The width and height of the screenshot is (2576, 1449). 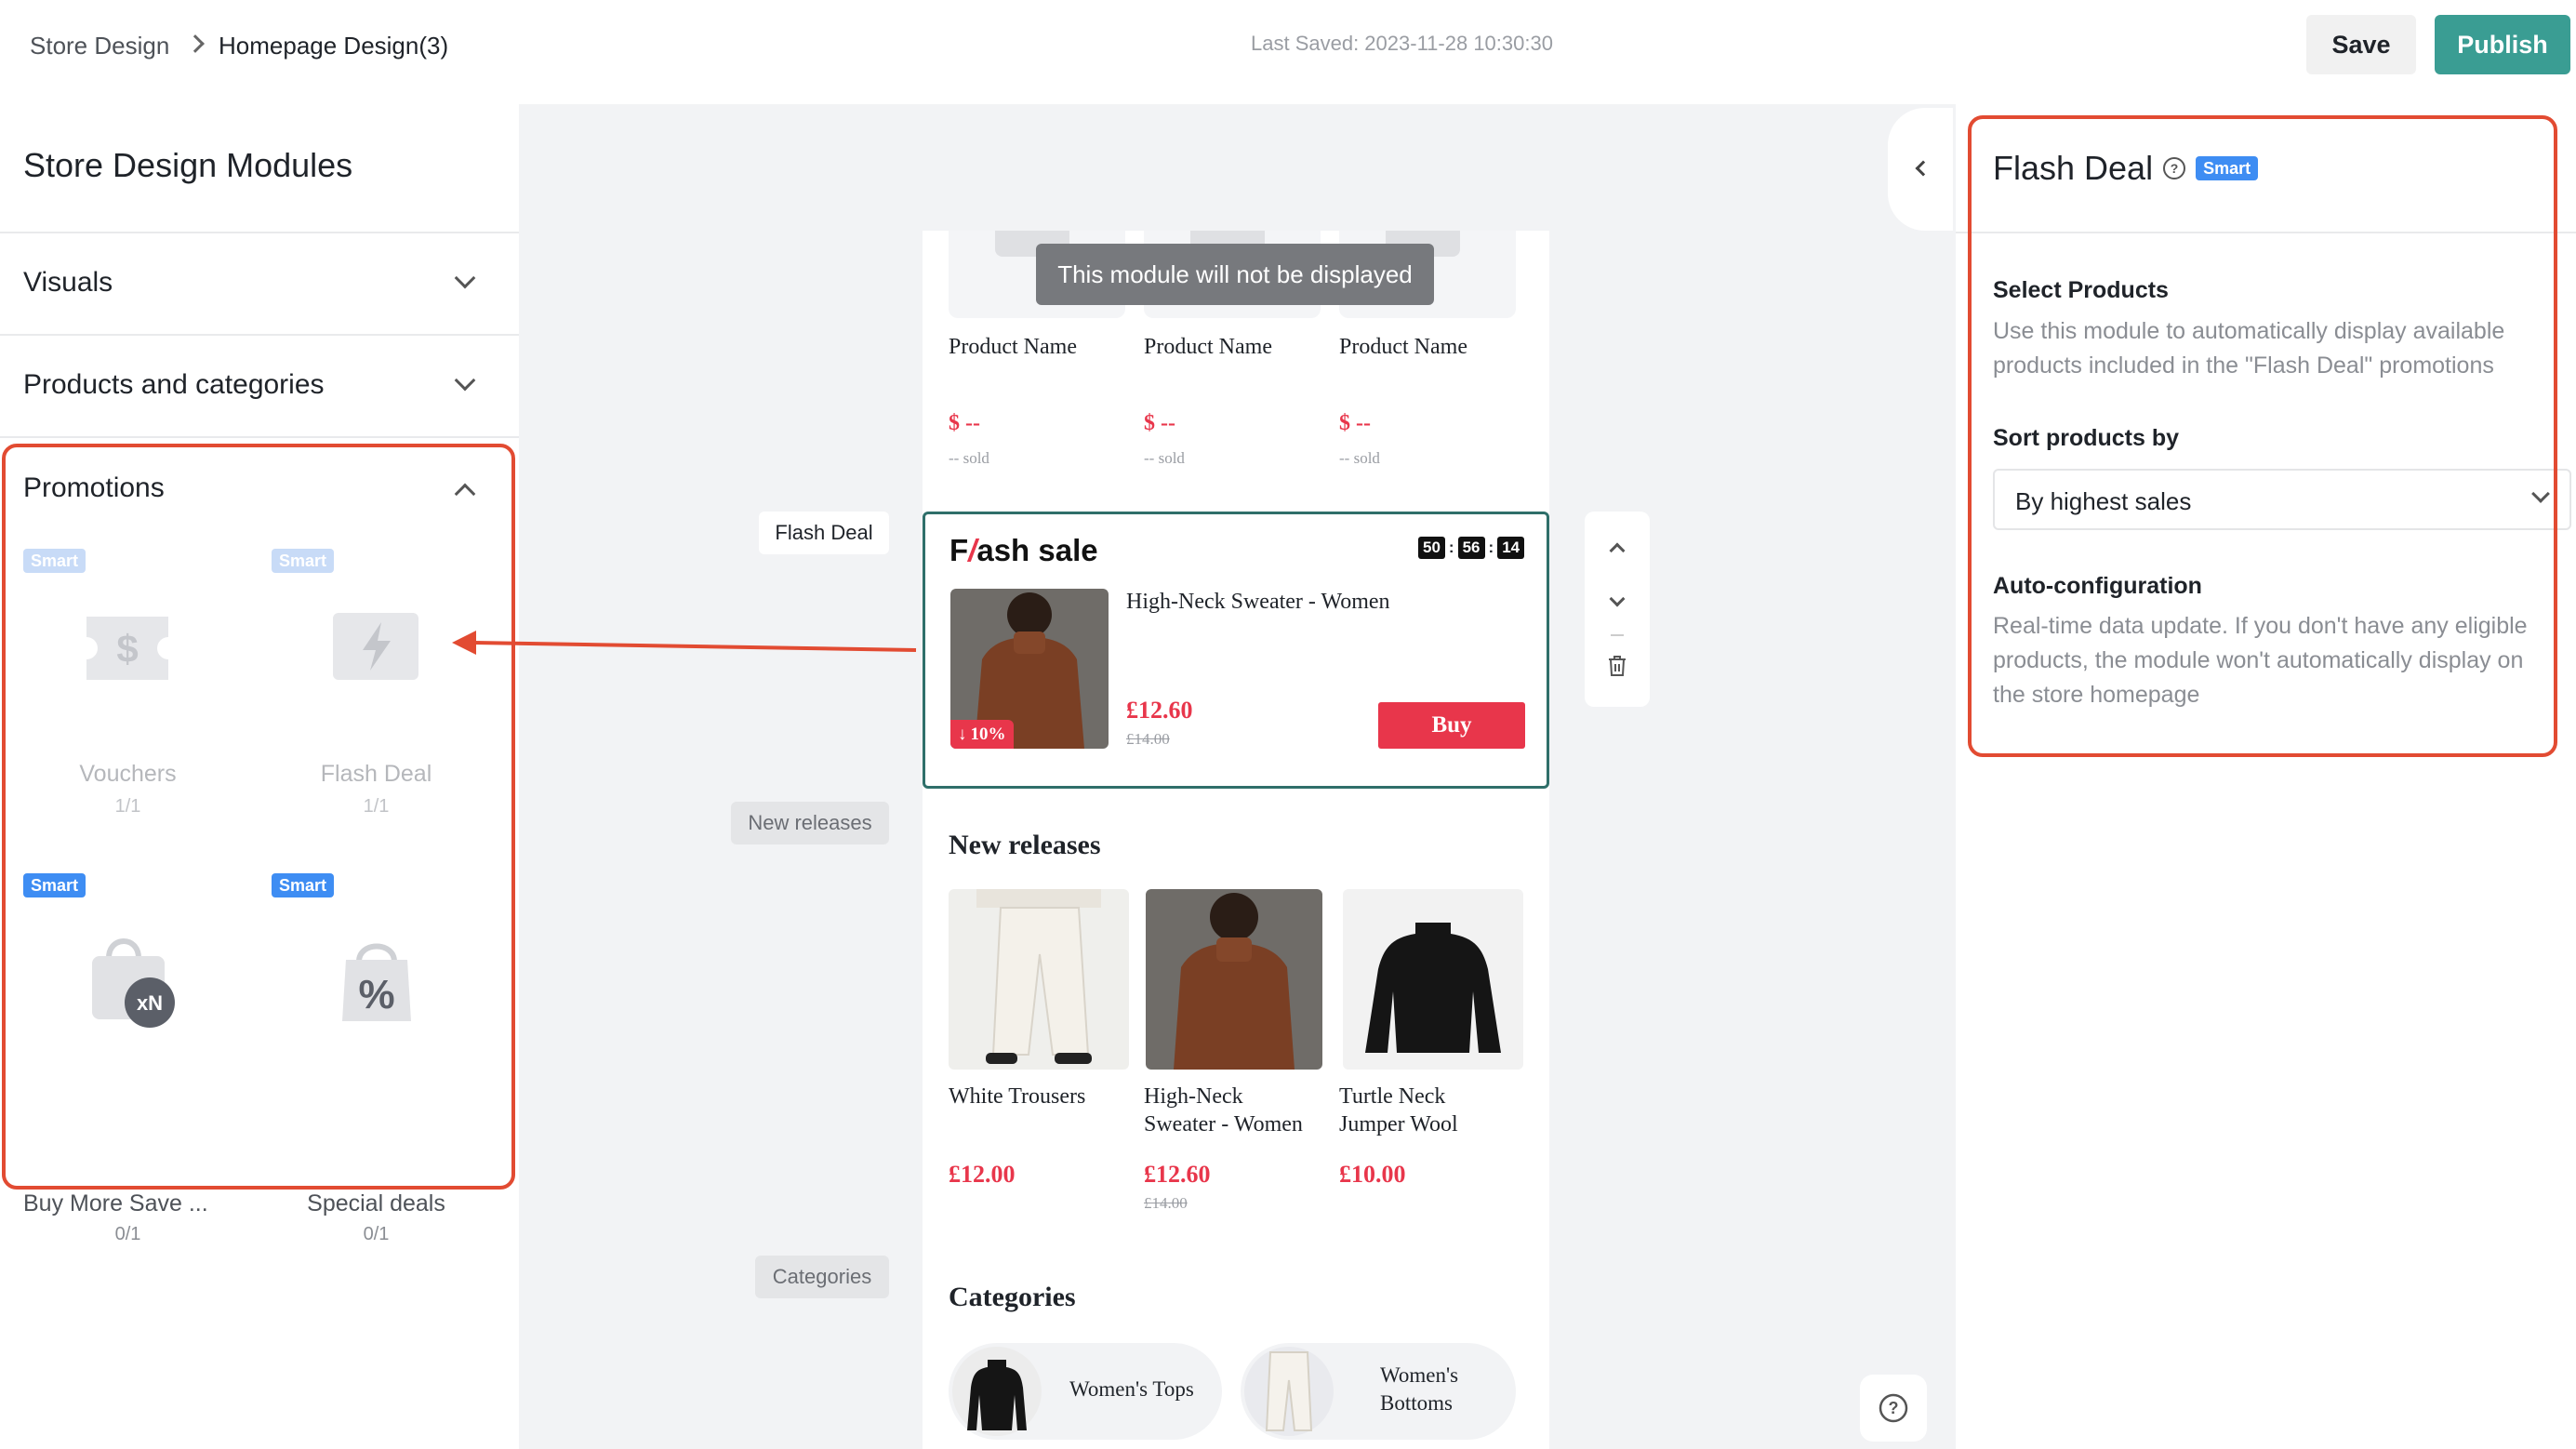 What do you see at coordinates (1617, 609) in the screenshot?
I see `module-action-toolbar` at bounding box center [1617, 609].